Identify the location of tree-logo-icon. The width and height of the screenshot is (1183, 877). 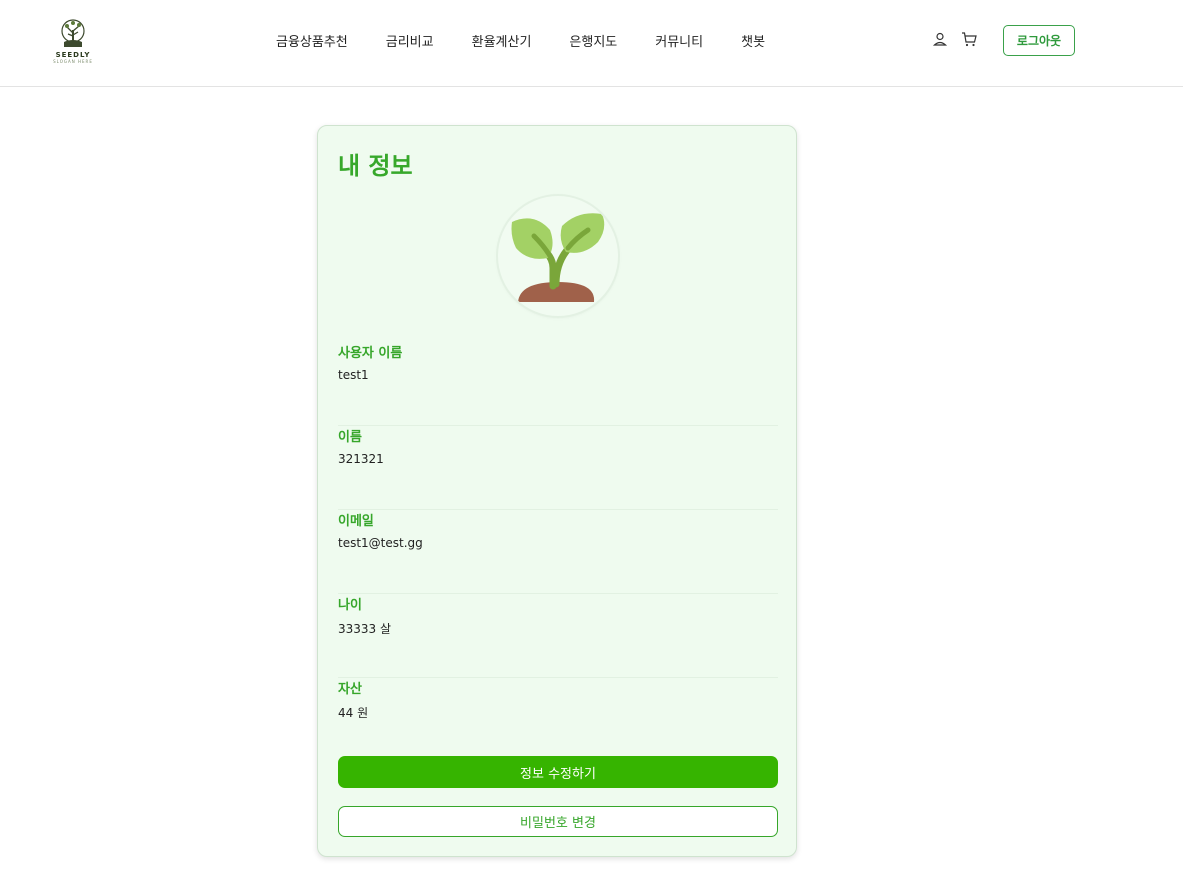
(73, 33).